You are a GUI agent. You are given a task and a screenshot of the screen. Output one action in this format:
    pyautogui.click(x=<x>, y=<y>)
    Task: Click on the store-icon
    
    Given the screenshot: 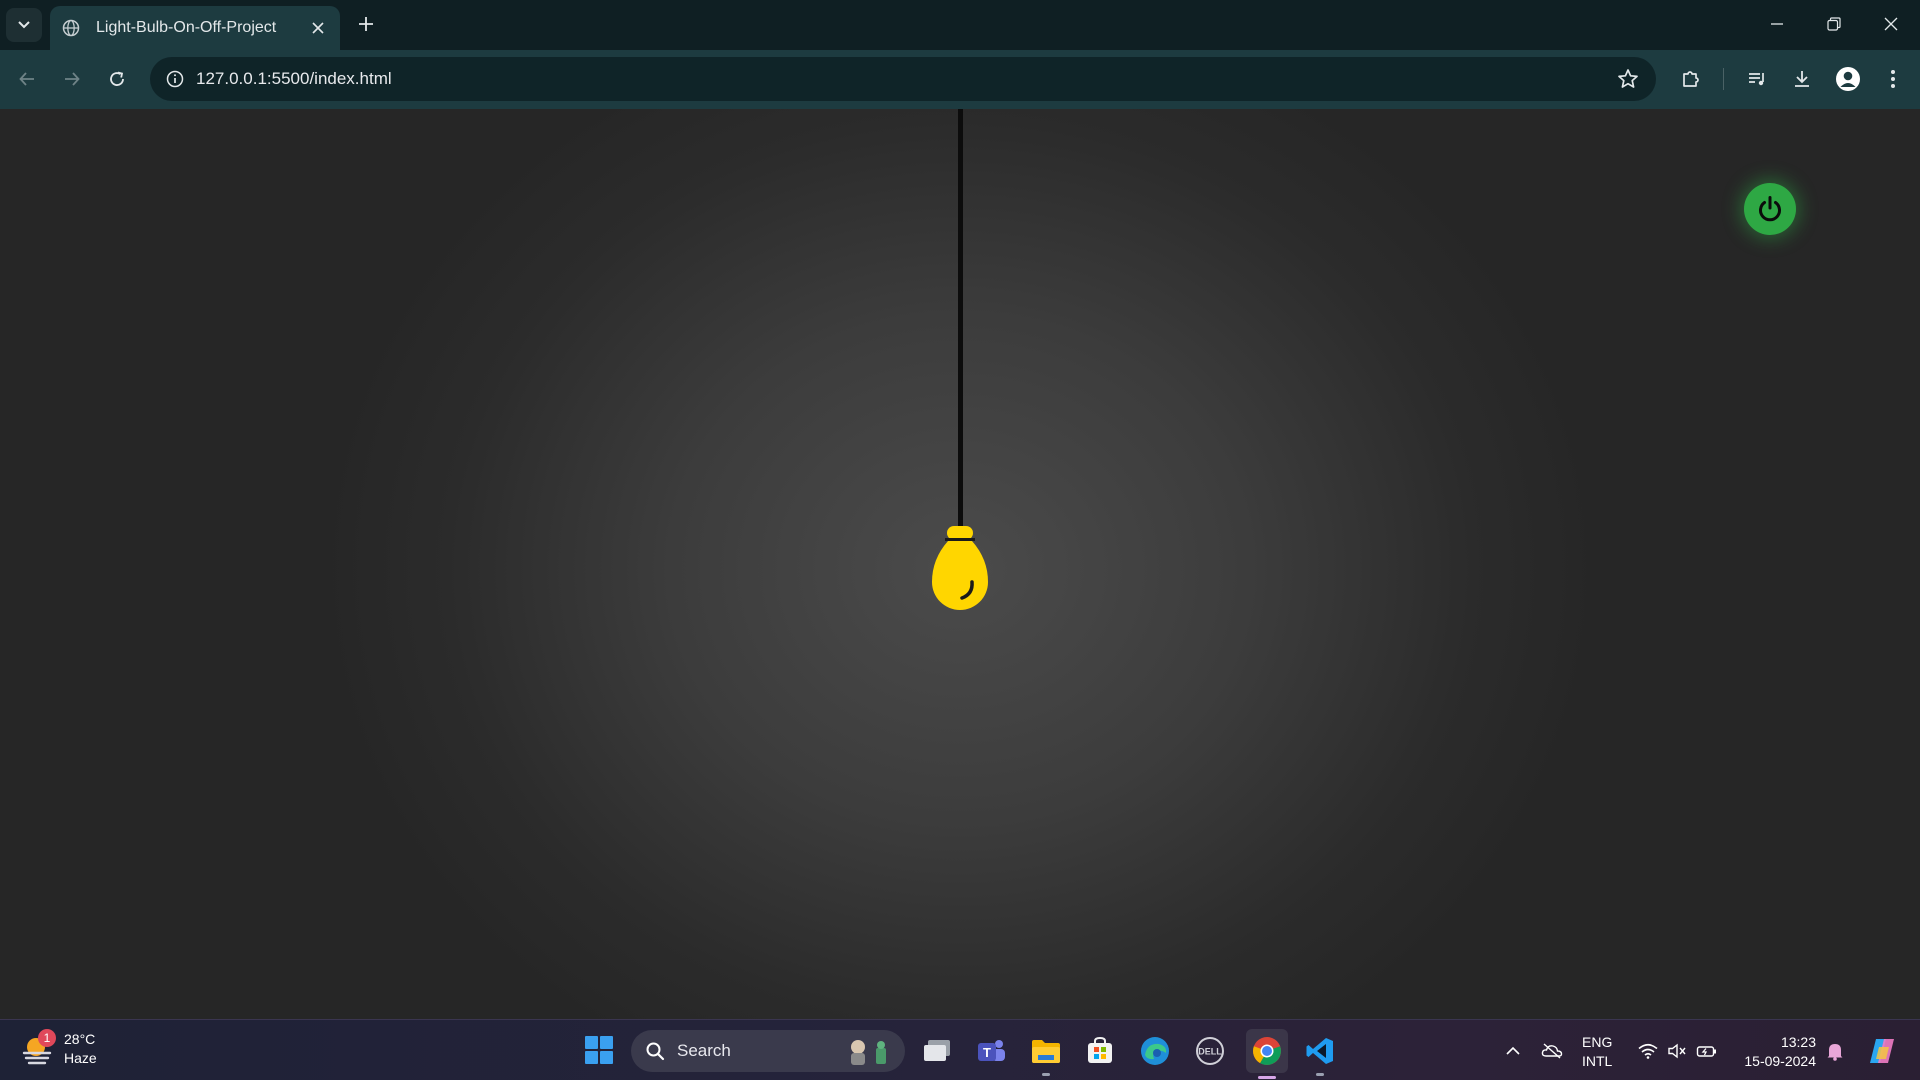 What is the action you would take?
    pyautogui.click(x=1100, y=1049)
    